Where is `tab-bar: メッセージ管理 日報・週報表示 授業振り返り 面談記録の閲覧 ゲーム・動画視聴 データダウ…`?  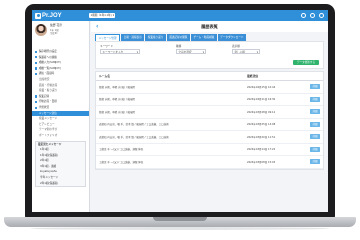 tab-bar: メッセージ管理 日報・週報表示 授業振り返り 面談記録の閲覧 ゲーム・動画視聴 データダウ… is located at coordinates (209, 36).